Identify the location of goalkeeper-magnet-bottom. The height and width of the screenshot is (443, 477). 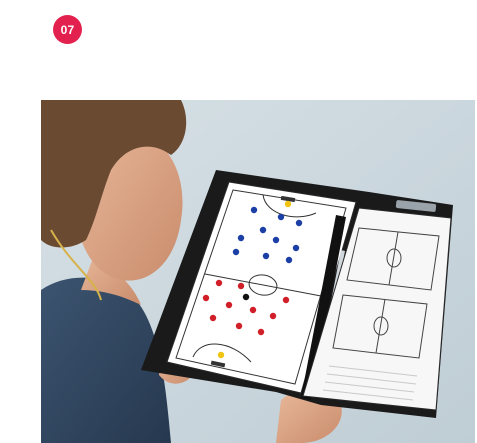
(221, 355).